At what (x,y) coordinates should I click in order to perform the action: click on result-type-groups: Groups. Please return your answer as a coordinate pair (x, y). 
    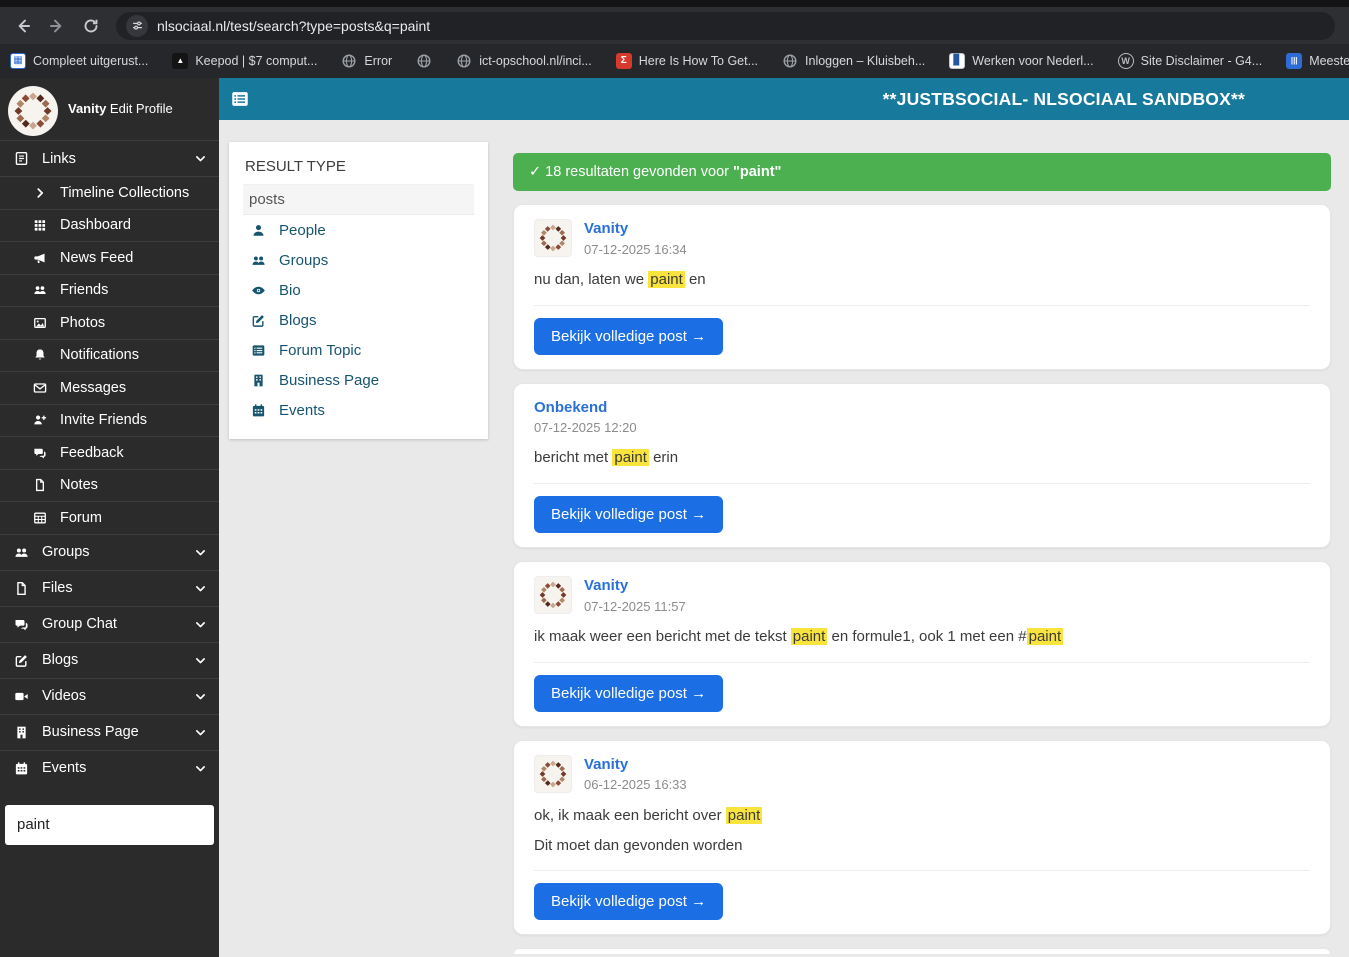
    Looking at the image, I should click on (358, 260).